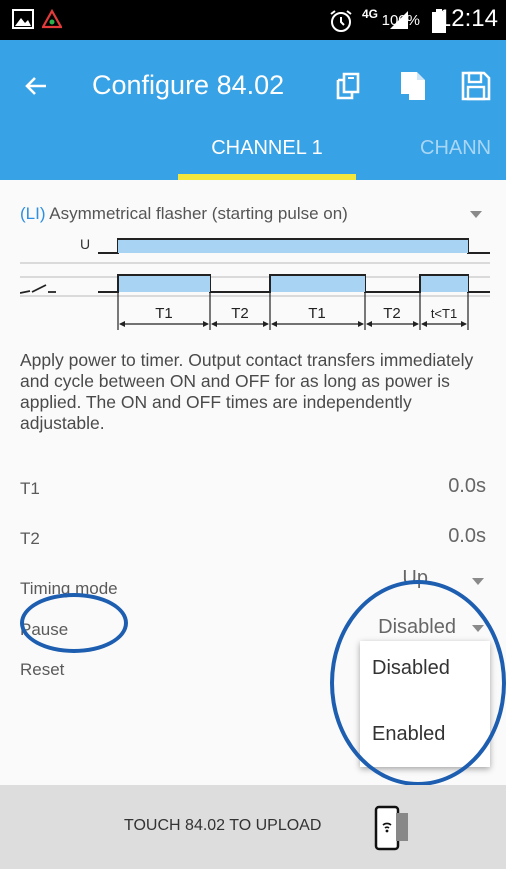 This screenshot has height=869, width=506. I want to click on function-code: (LI), so click(33, 213).